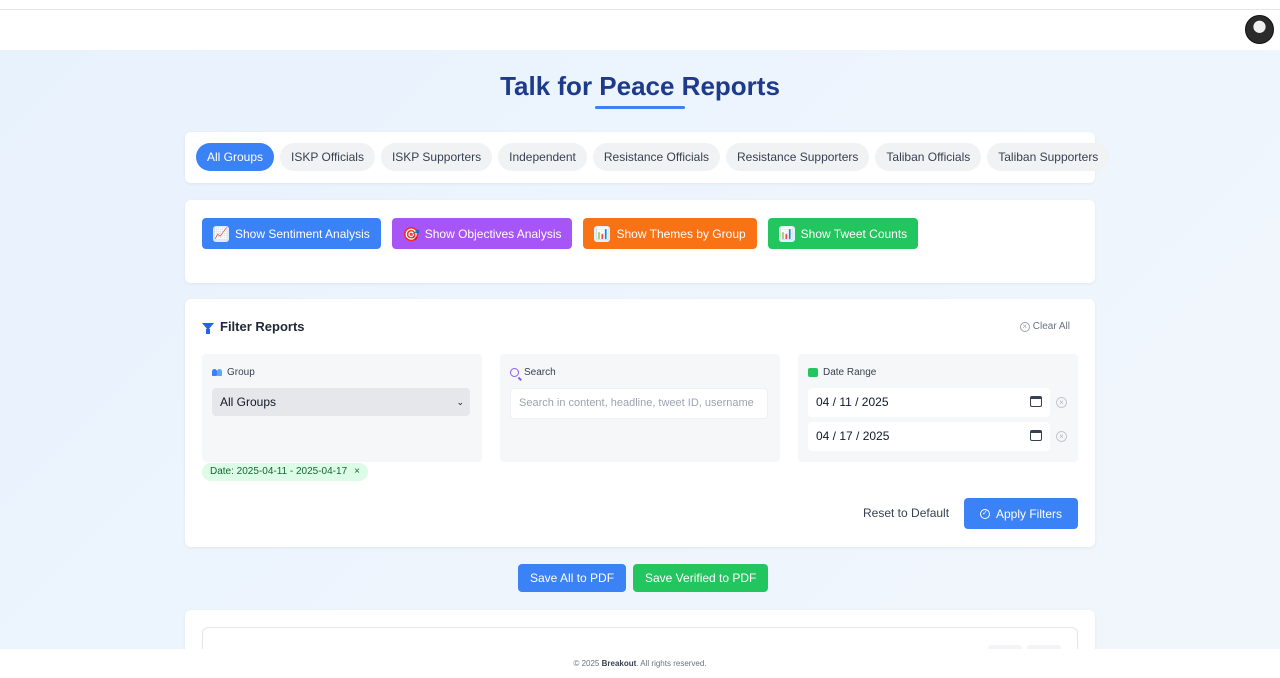 This screenshot has height=678, width=1280. Describe the element at coordinates (813, 372) in the screenshot. I see `calendar-icon` at that location.